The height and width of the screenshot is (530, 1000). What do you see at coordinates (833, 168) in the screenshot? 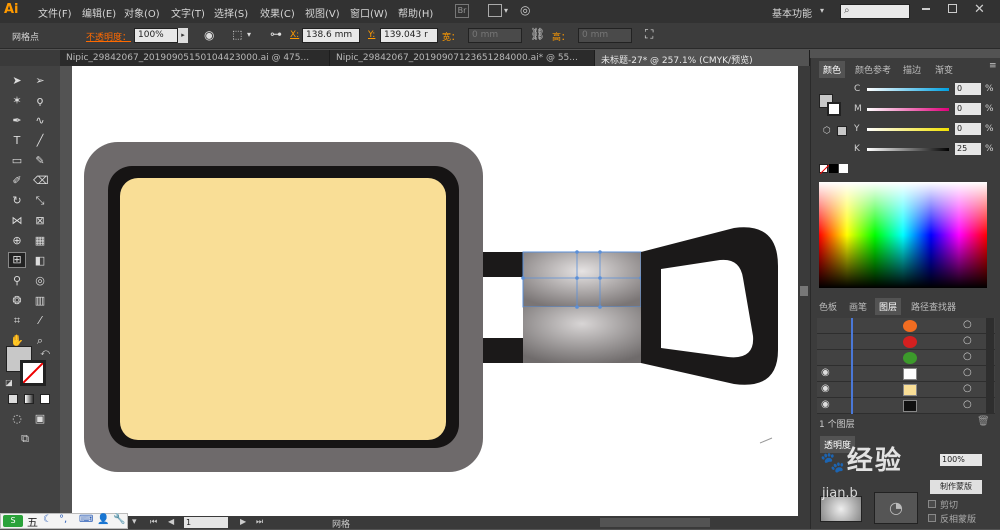
I see `black-color-swatch` at bounding box center [833, 168].